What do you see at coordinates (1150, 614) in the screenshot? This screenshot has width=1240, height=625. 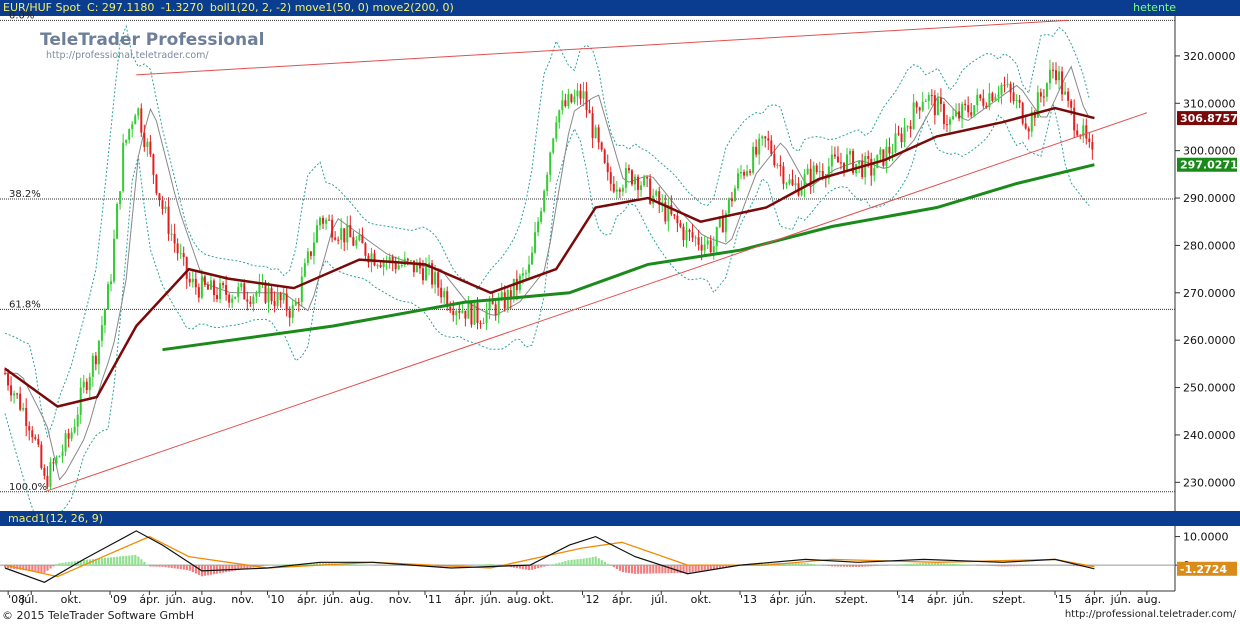 I see `footer-url: http://professional.teletrader.com/` at bounding box center [1150, 614].